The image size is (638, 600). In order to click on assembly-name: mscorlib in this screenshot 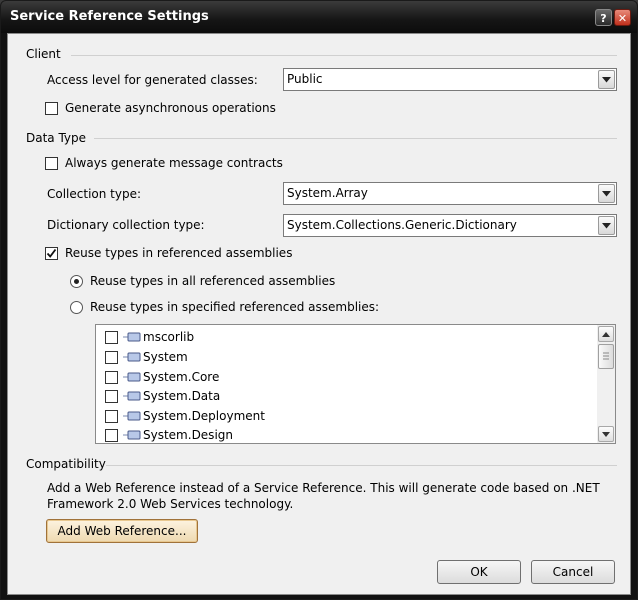, I will do `click(169, 337)`.